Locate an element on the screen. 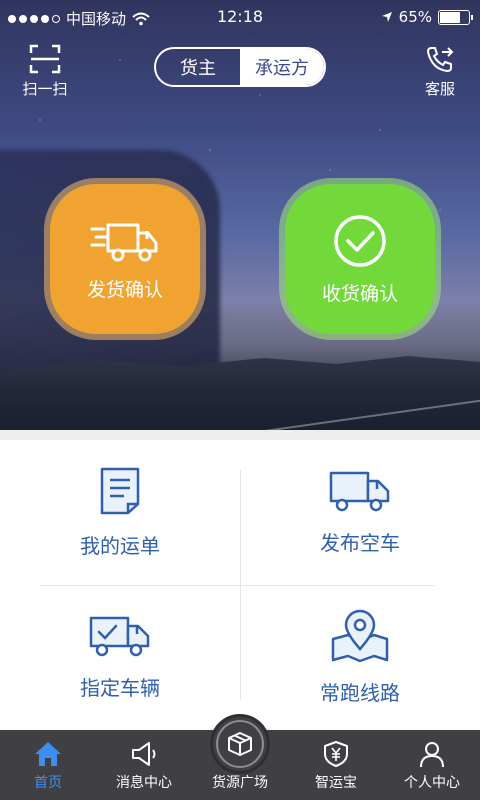 The image size is (480, 800). tab-profile-label: 个人中心 is located at coordinates (432, 783).